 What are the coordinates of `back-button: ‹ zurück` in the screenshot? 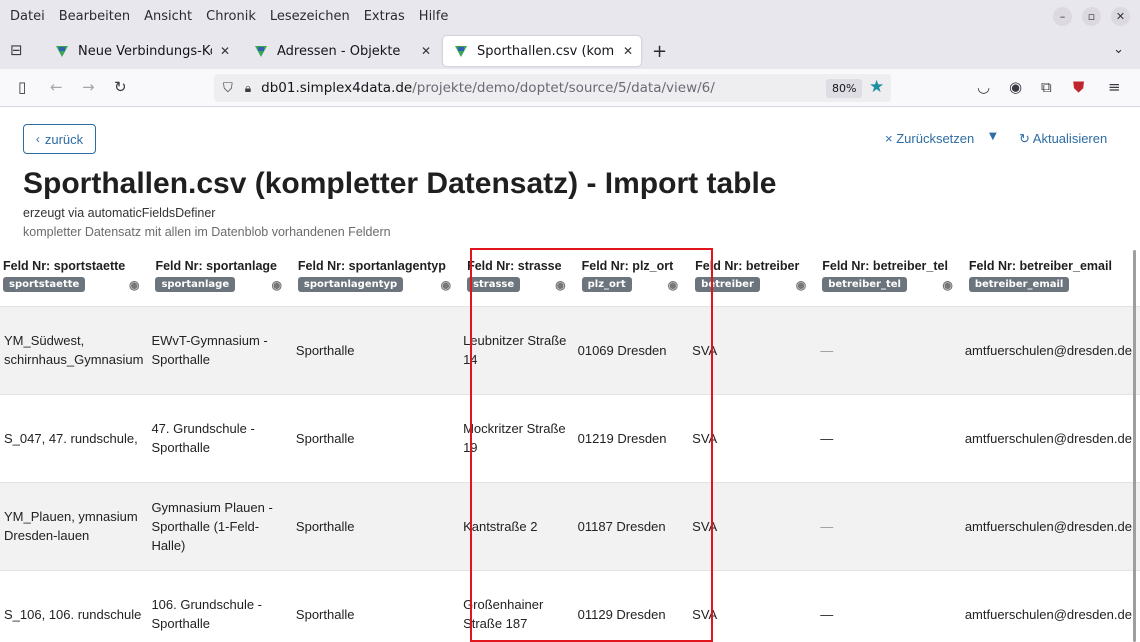 It's located at (59, 139).